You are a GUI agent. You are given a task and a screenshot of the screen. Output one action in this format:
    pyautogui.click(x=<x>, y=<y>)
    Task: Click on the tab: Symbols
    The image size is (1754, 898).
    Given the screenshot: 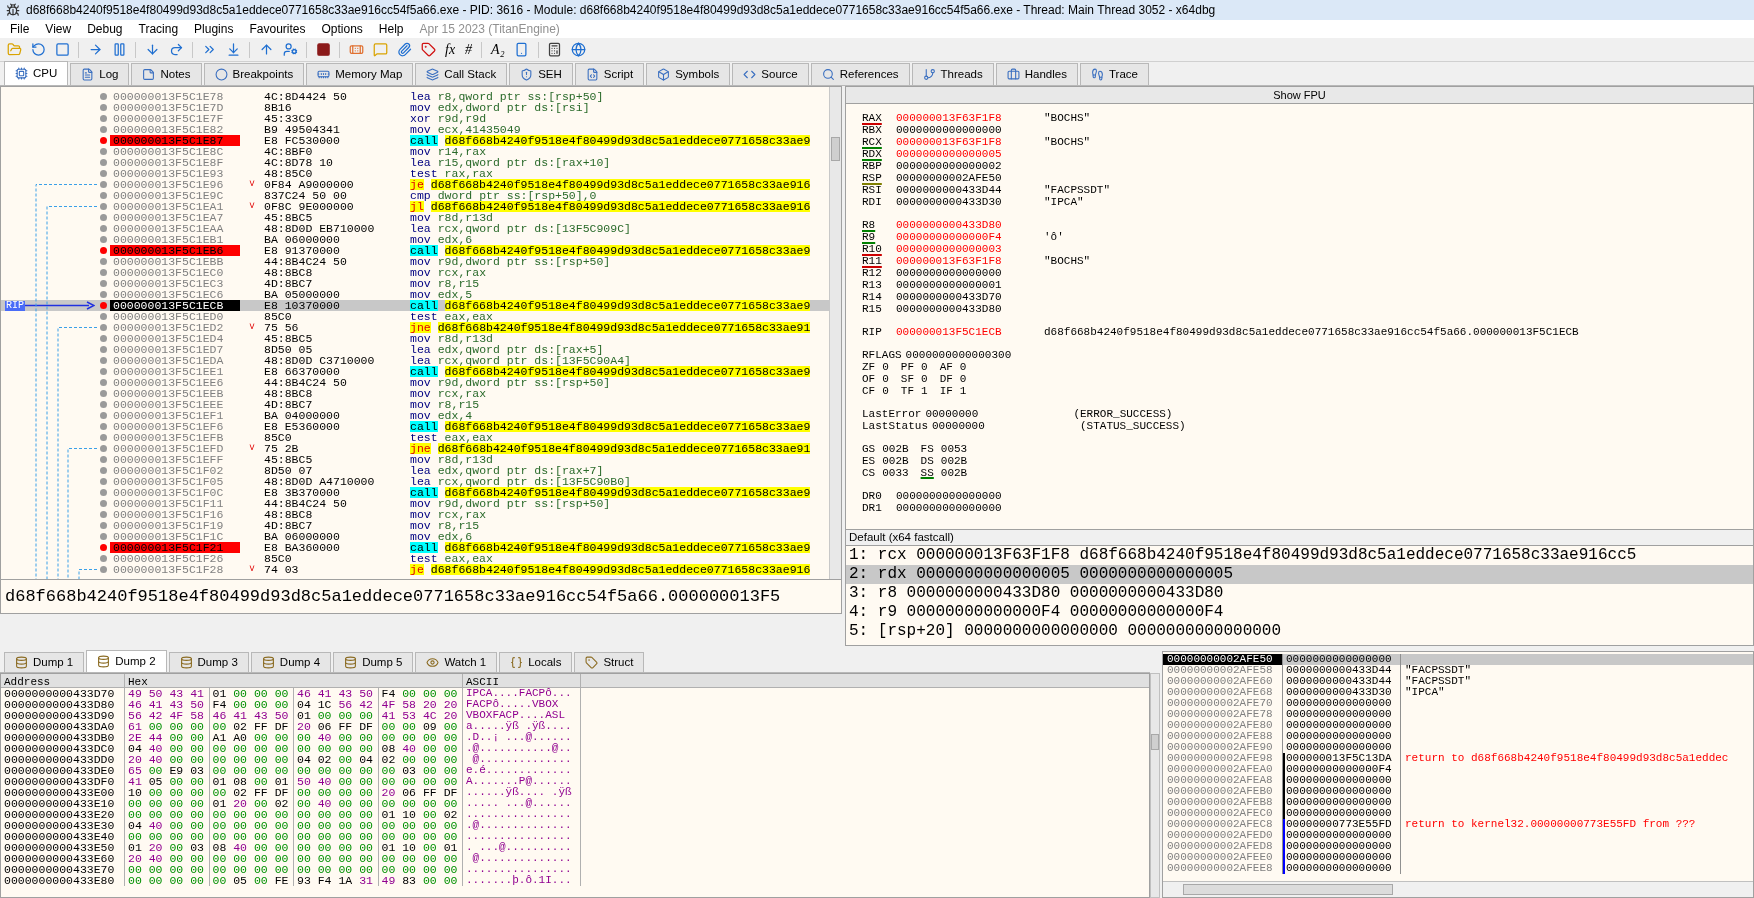 What is the action you would take?
    pyautogui.click(x=688, y=74)
    